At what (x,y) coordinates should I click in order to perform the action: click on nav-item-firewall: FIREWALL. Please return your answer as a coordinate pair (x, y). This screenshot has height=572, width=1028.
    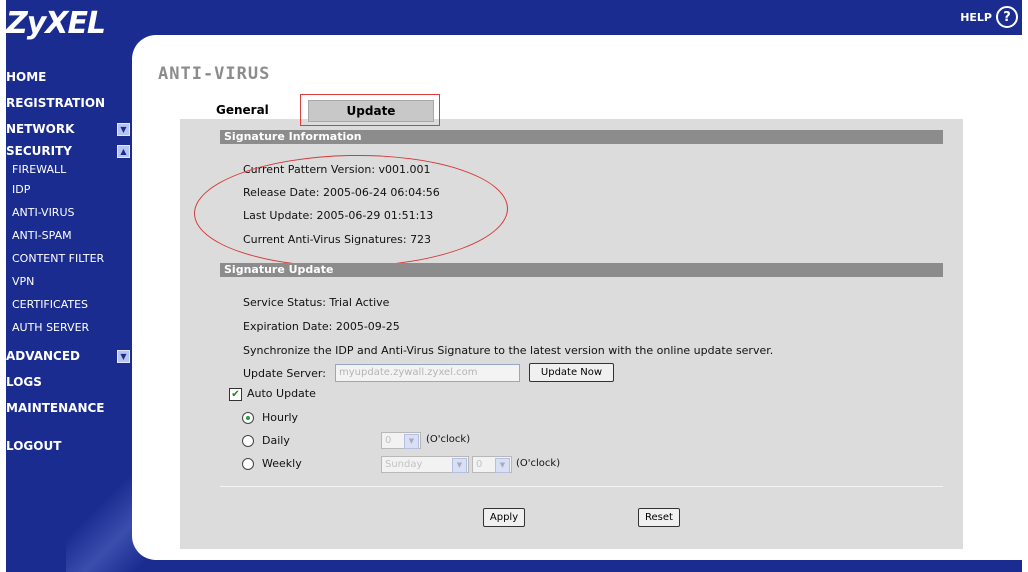
    Looking at the image, I should click on (71, 169).